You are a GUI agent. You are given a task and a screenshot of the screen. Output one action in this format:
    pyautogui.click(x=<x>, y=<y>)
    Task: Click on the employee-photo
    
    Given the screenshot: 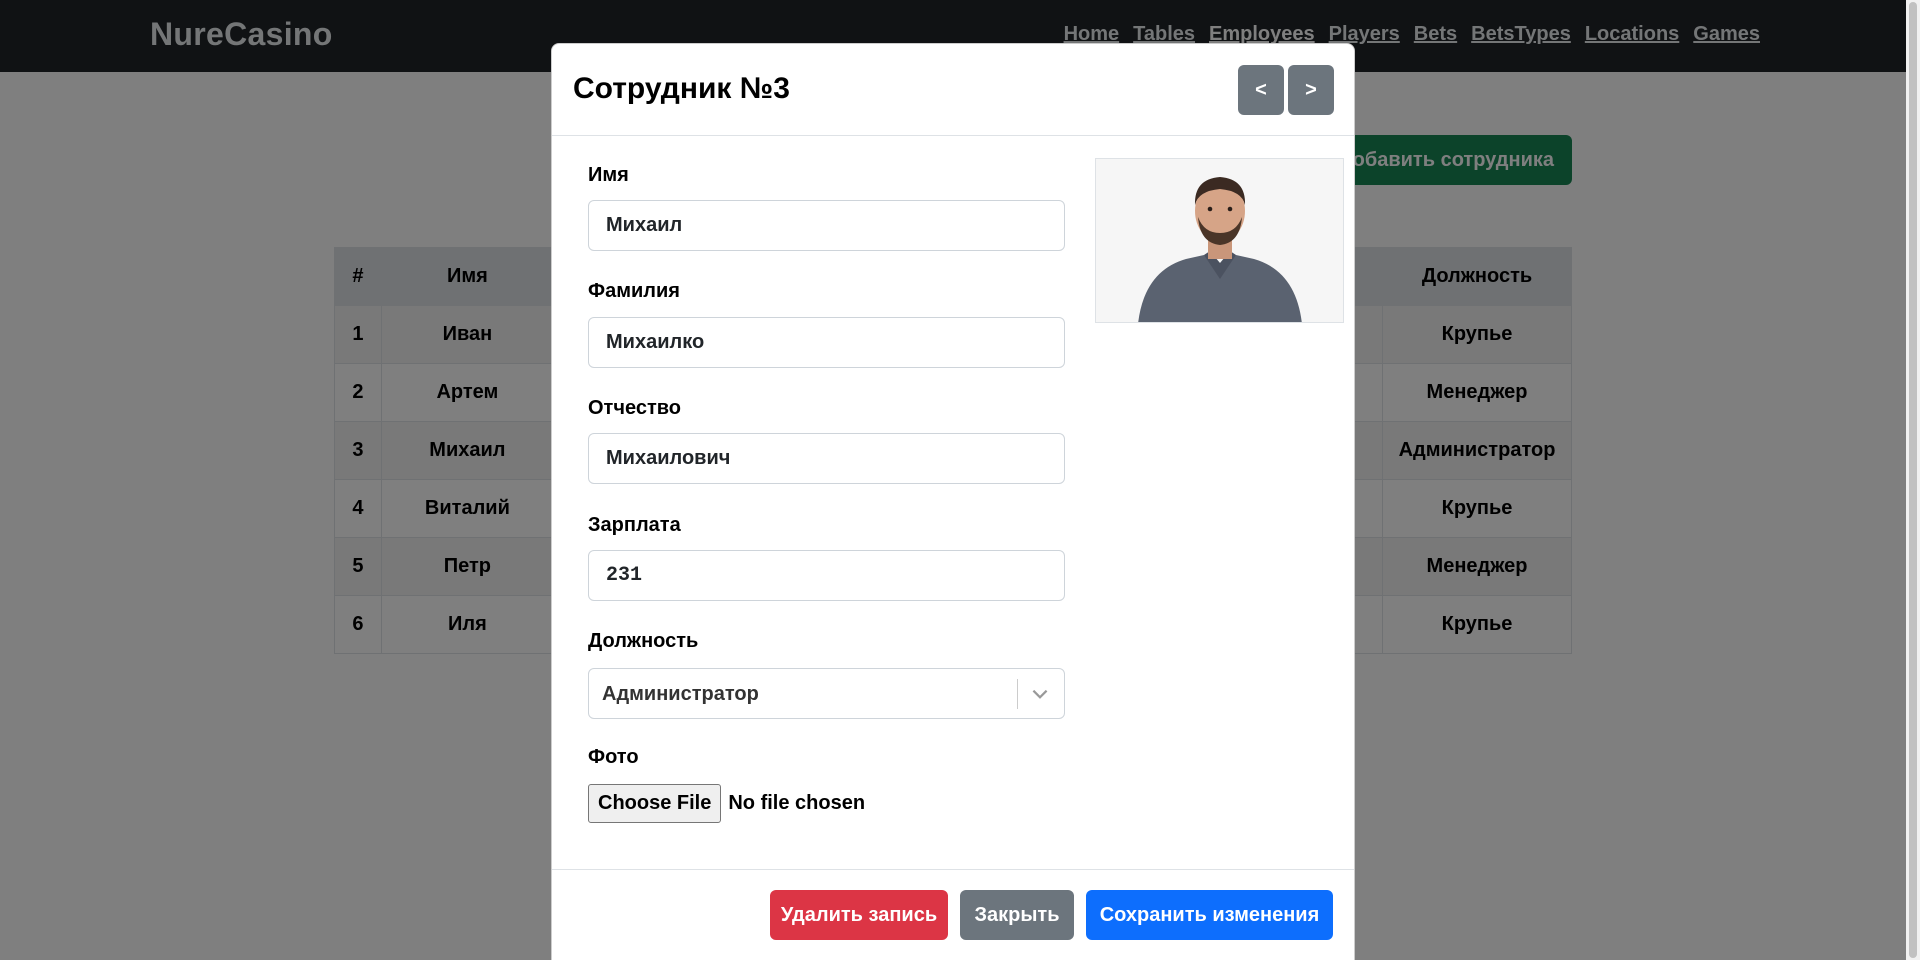 What is the action you would take?
    pyautogui.click(x=1219, y=240)
    